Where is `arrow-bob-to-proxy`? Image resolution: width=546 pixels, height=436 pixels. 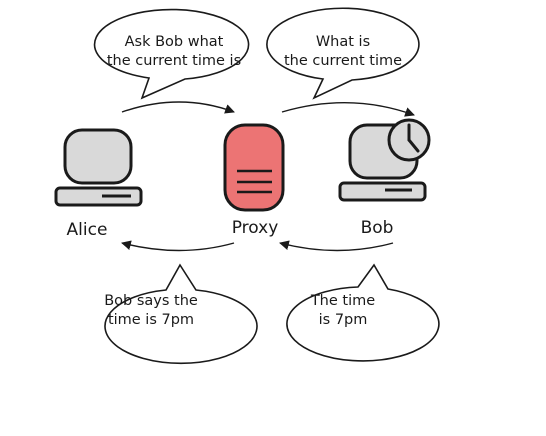 arrow-bob-to-proxy is located at coordinates (336, 246).